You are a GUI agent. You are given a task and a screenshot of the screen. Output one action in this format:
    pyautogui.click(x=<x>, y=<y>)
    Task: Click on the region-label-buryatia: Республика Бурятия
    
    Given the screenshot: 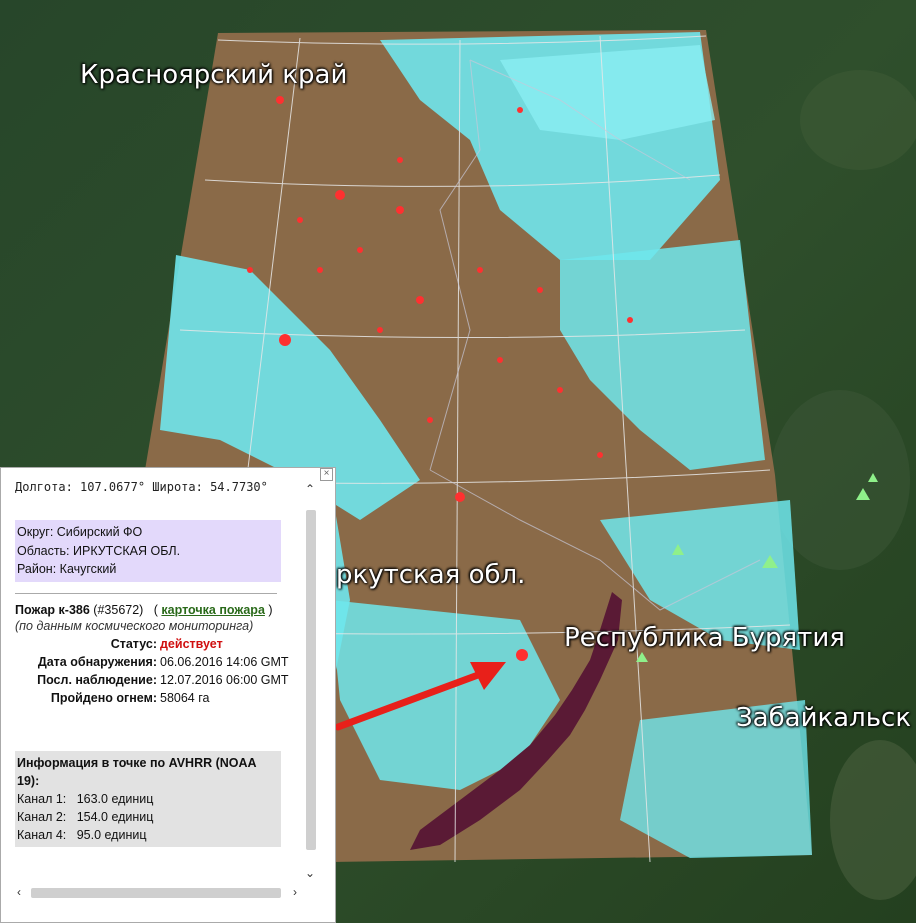 What is the action you would take?
    pyautogui.click(x=704, y=638)
    